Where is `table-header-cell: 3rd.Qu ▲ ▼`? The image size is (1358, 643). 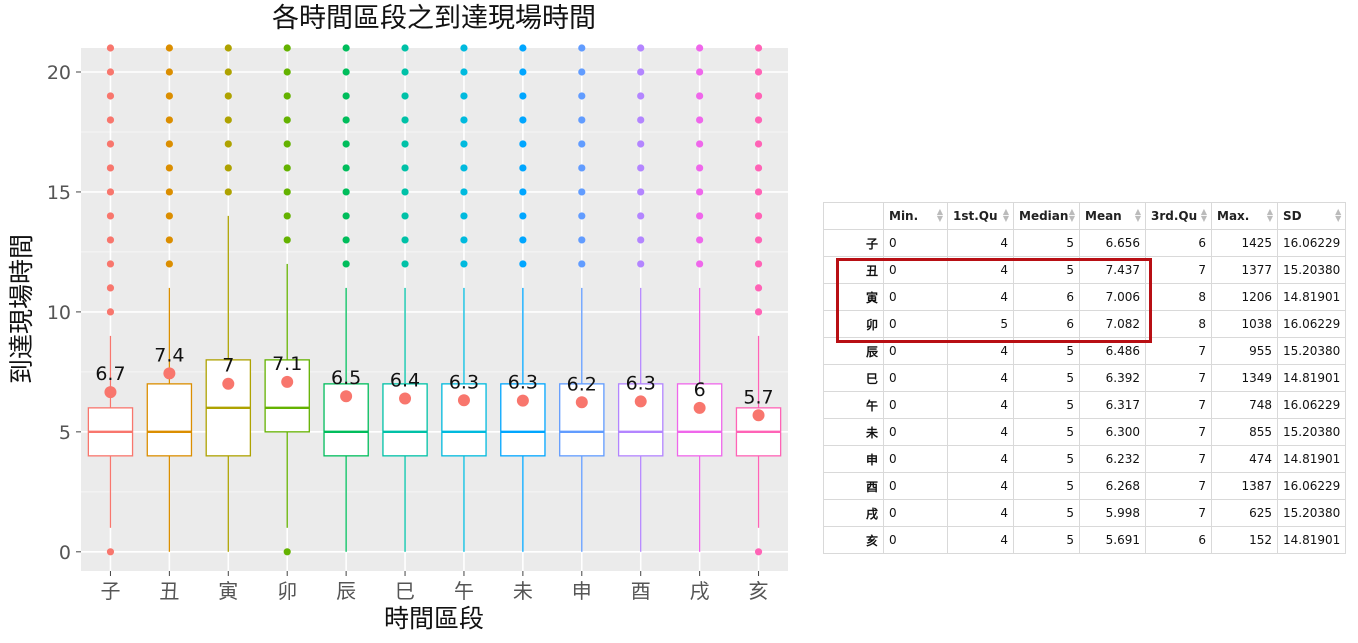 table-header-cell: 3rd.Qu ▲ ▼ is located at coordinates (1178, 216).